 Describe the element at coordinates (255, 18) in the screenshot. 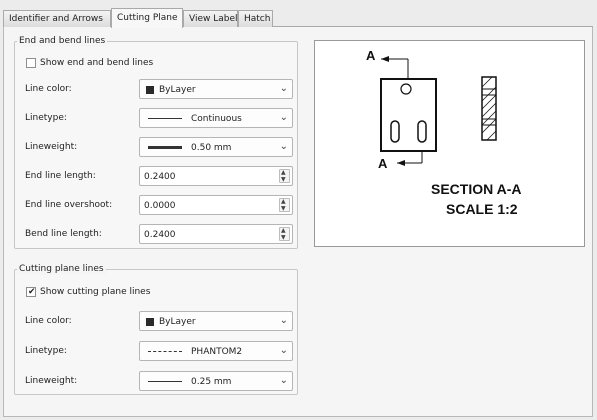

I see `tab-hatch: Hatch` at that location.